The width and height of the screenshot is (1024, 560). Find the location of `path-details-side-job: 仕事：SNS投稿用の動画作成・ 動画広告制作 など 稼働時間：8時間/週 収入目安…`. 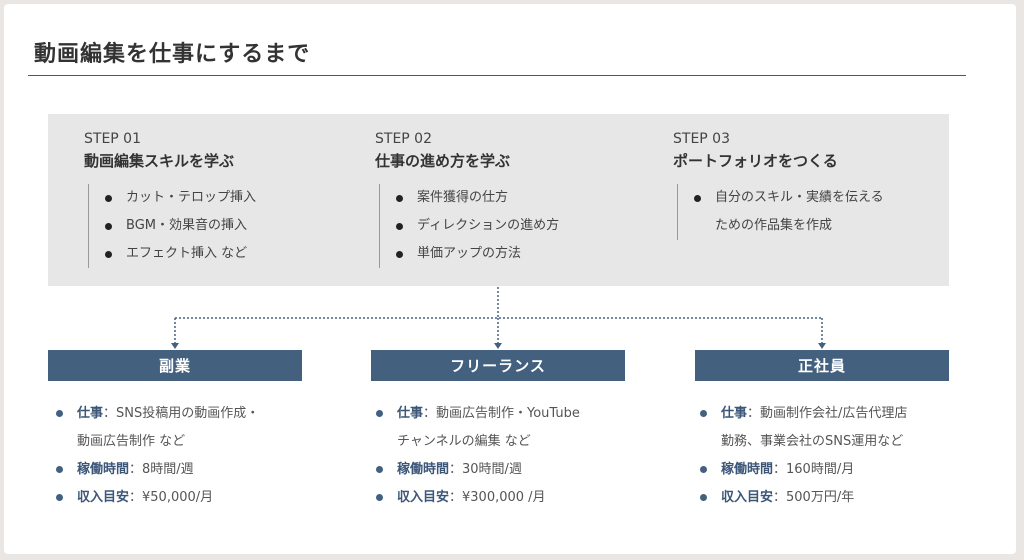

path-details-side-job: 仕事：SNS投稿用の動画作成・ 動画広告制作 など 稼働時間：8時間/週 収入目安… is located at coordinates (191, 456).